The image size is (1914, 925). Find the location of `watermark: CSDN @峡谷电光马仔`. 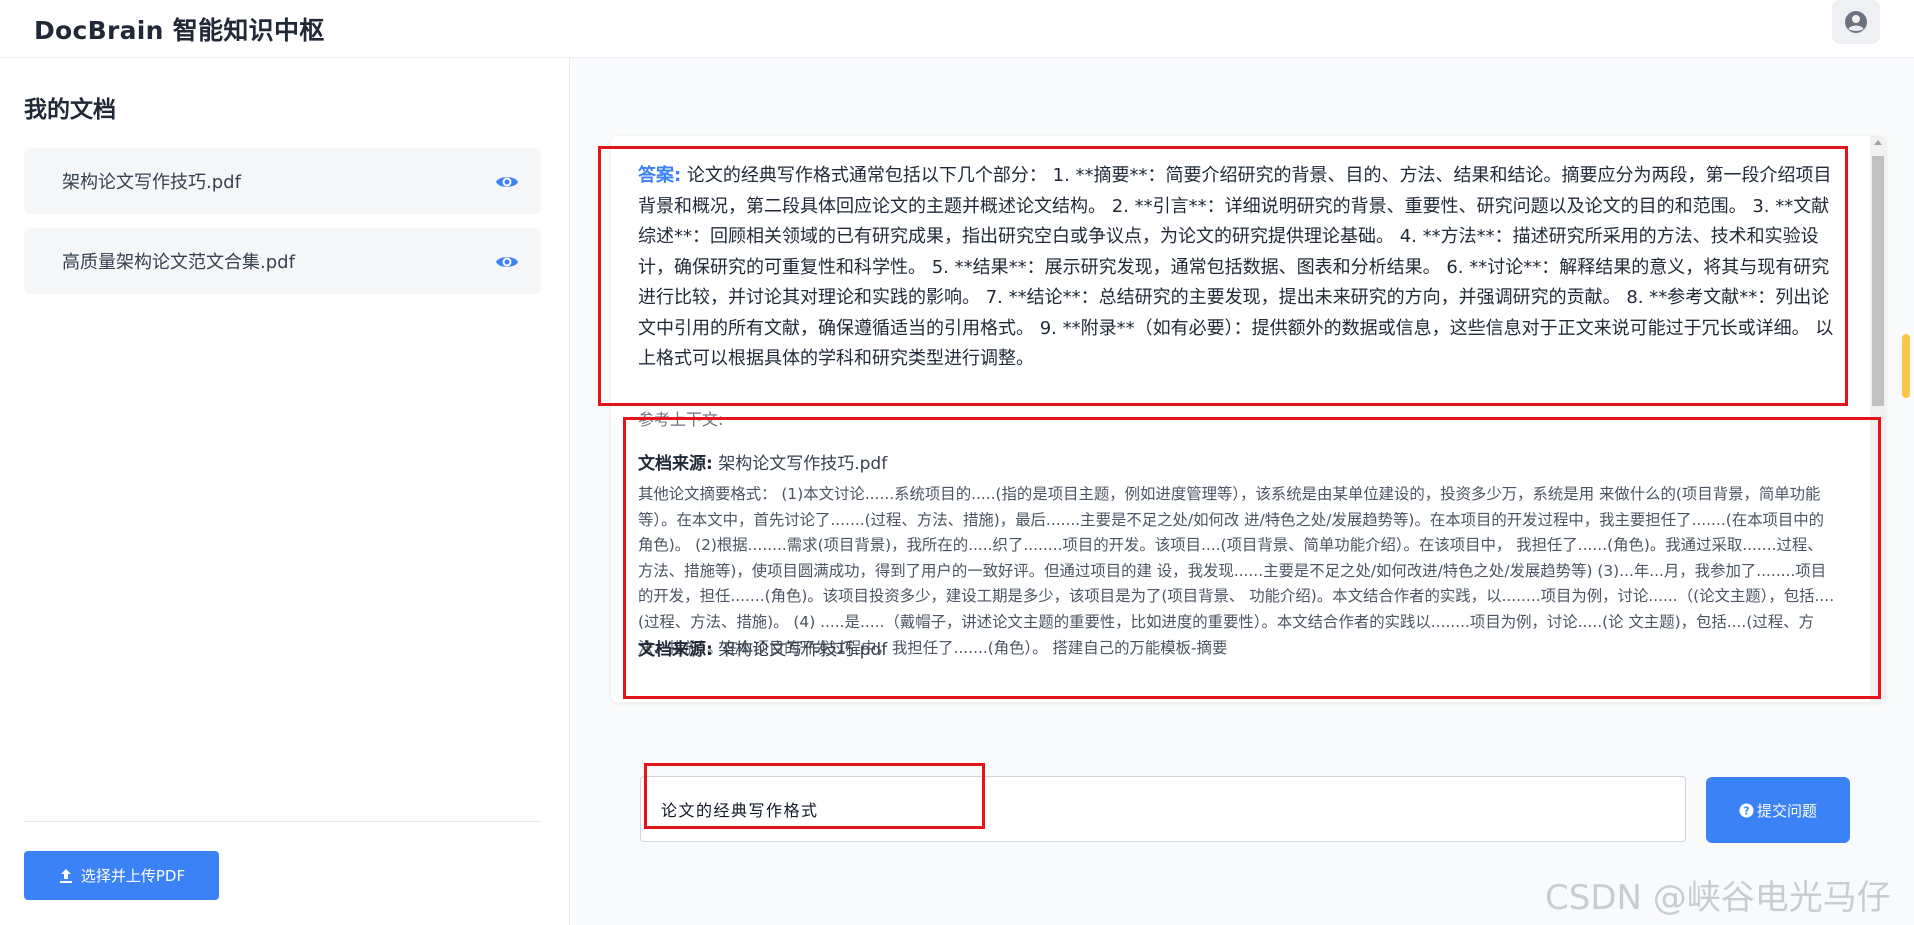

watermark: CSDN @峡谷电光马仔 is located at coordinates (1718, 898).